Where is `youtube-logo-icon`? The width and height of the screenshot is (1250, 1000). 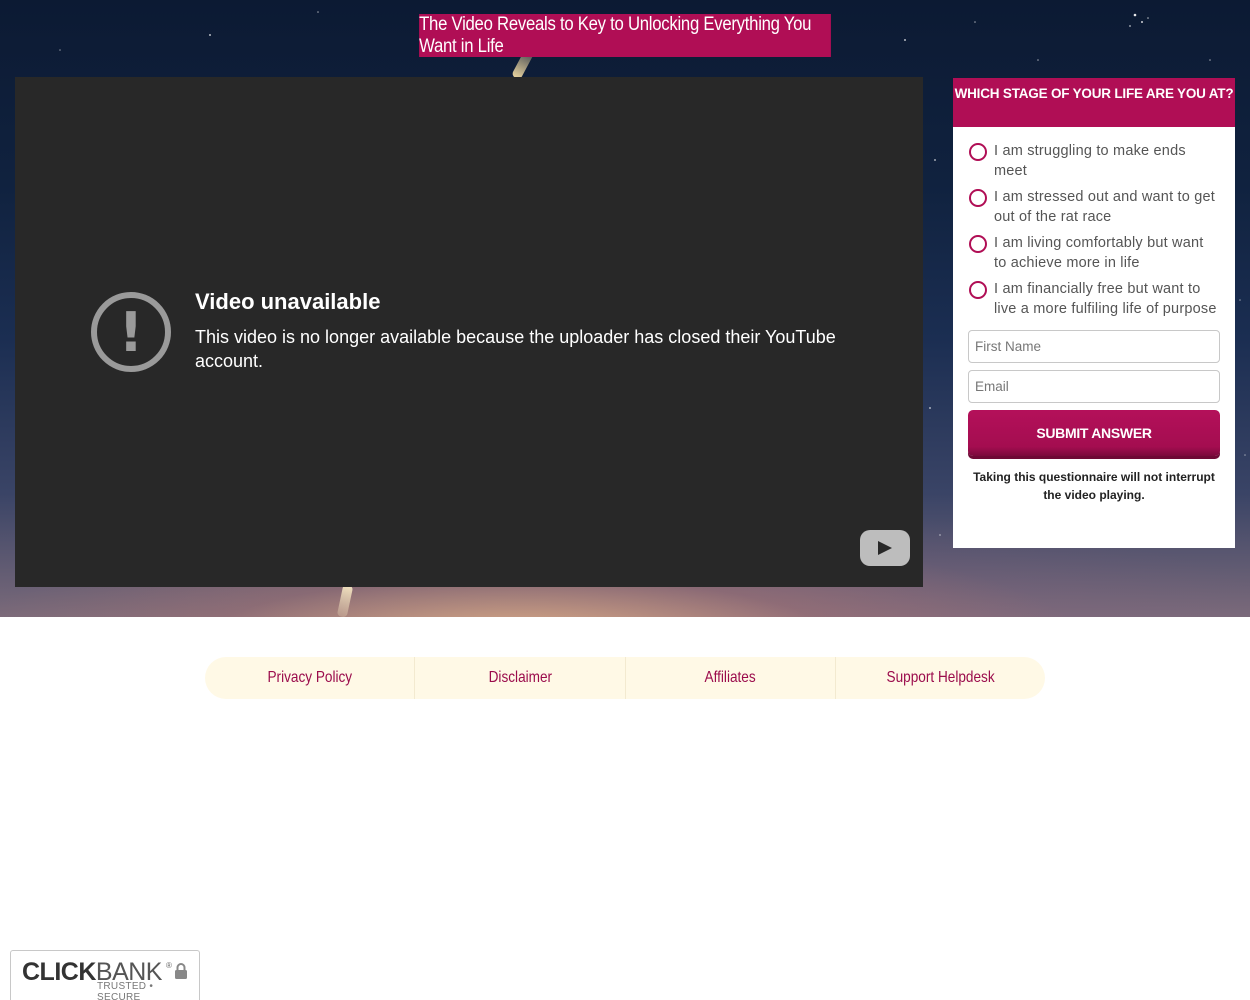 youtube-logo-icon is located at coordinates (885, 548).